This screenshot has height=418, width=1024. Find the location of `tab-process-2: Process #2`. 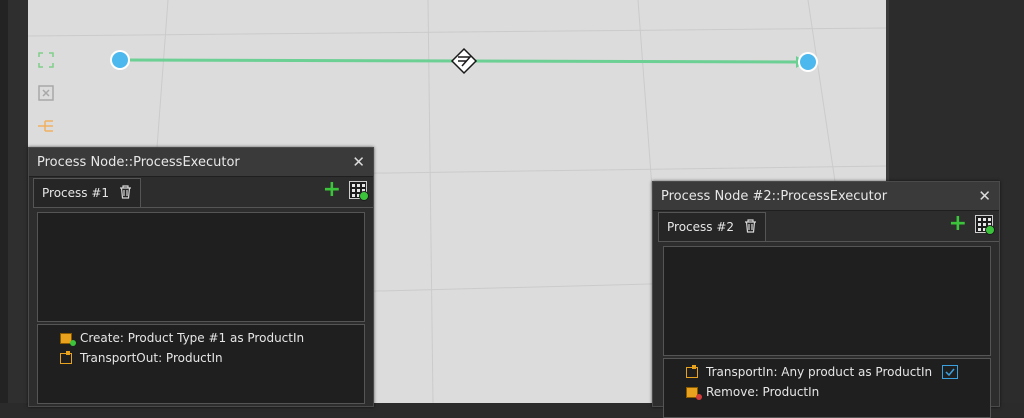

tab-process-2: Process #2 is located at coordinates (712, 226).